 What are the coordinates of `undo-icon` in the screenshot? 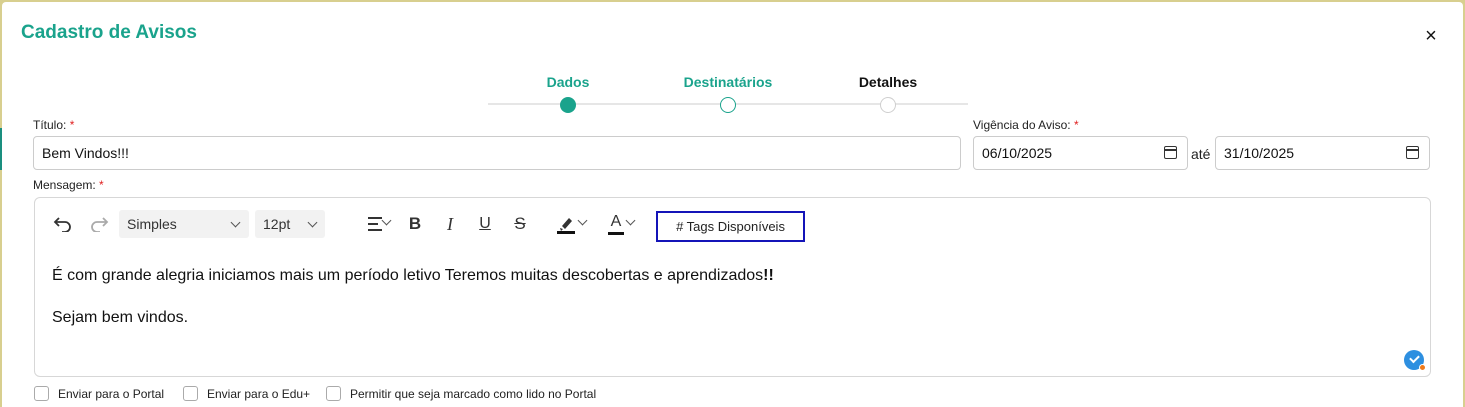 It's located at (63, 224).